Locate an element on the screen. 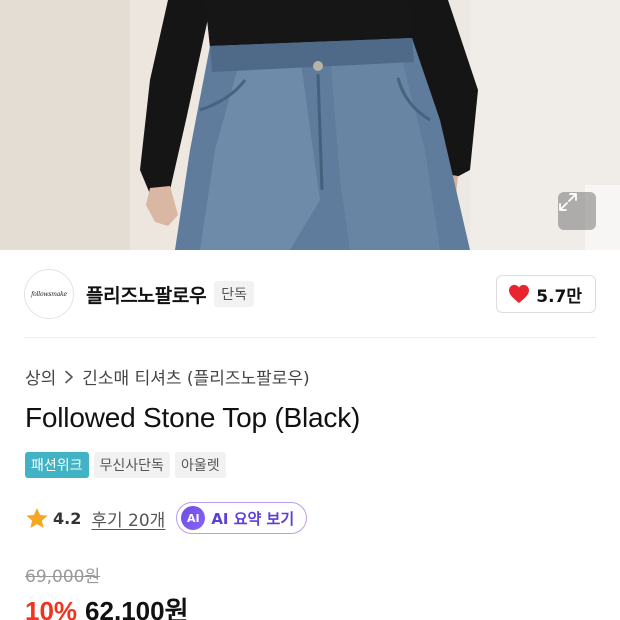  brand-row: followsmake 플리즈노팔로우 단독 5.7만 is located at coordinates (310, 294).